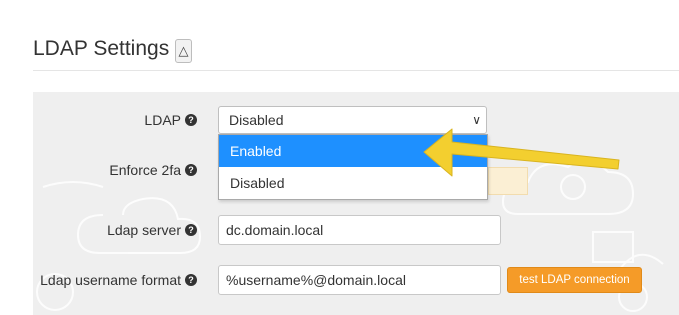 The image size is (679, 315). Describe the element at coordinates (256, 120) in the screenshot. I see `ldap-select-value: Disabled` at that location.